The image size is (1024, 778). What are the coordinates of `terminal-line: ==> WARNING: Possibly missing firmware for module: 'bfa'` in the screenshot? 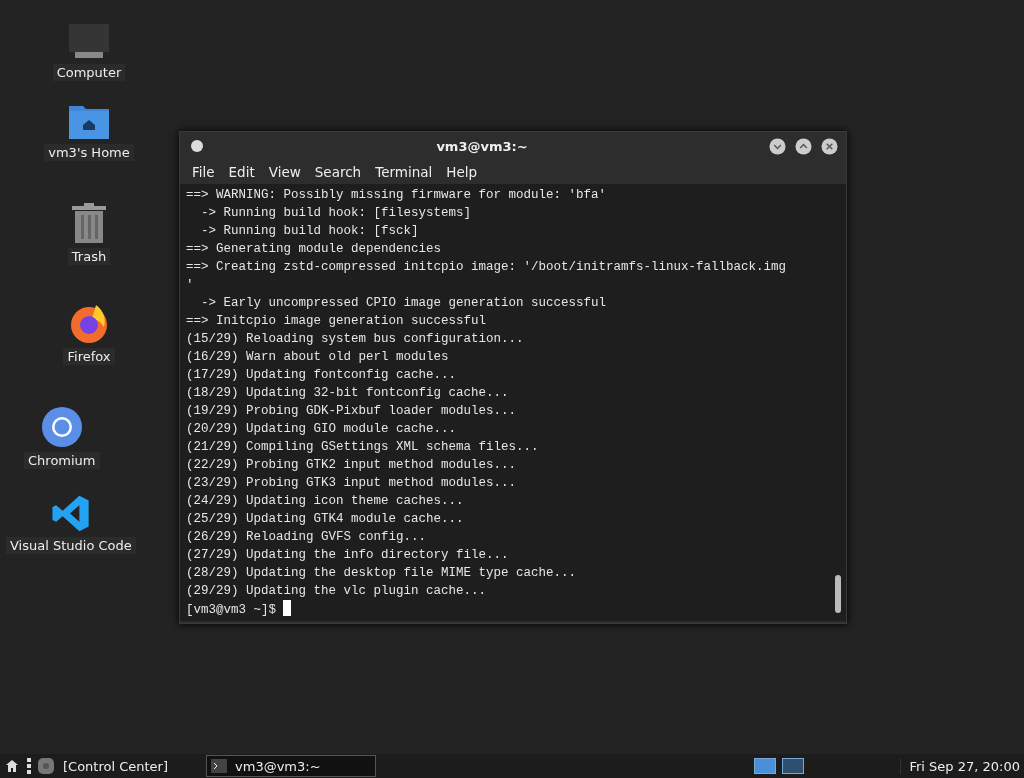 It's located at (397, 195).